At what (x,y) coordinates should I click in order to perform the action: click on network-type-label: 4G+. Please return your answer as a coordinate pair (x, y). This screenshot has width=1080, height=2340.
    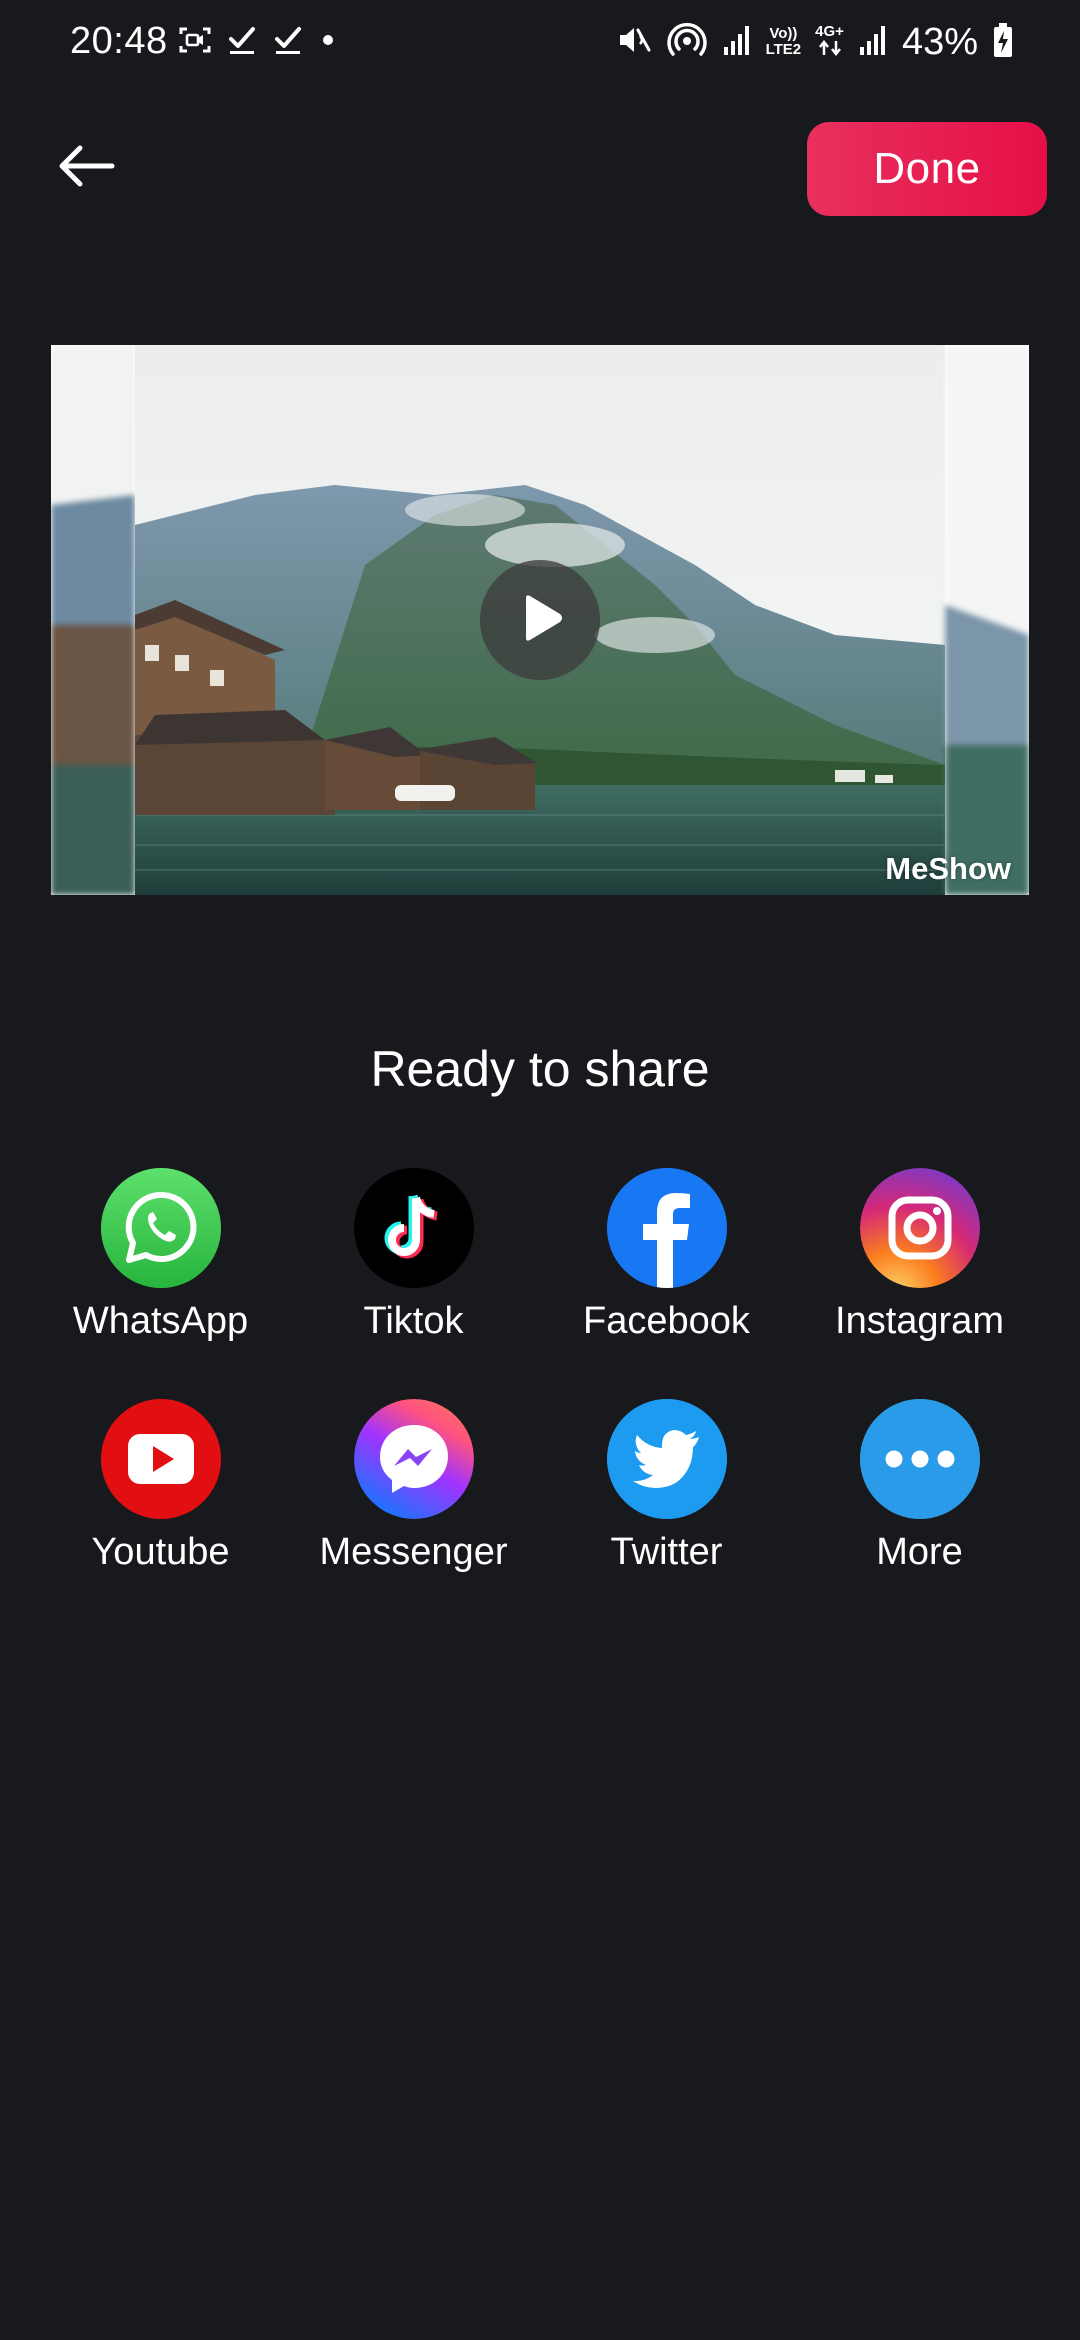
    Looking at the image, I should click on (829, 31).